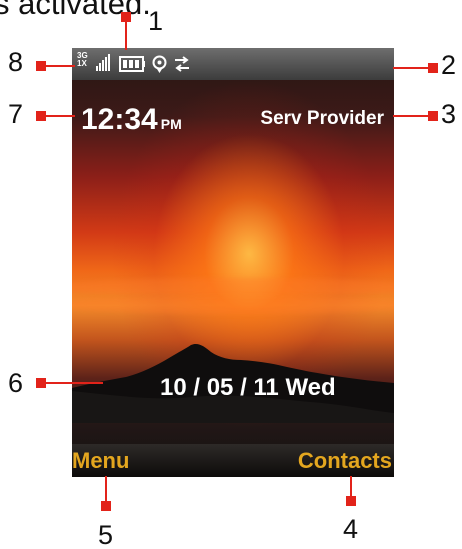 The width and height of the screenshot is (462, 549). I want to click on callout-3-number: 3, so click(449, 114).